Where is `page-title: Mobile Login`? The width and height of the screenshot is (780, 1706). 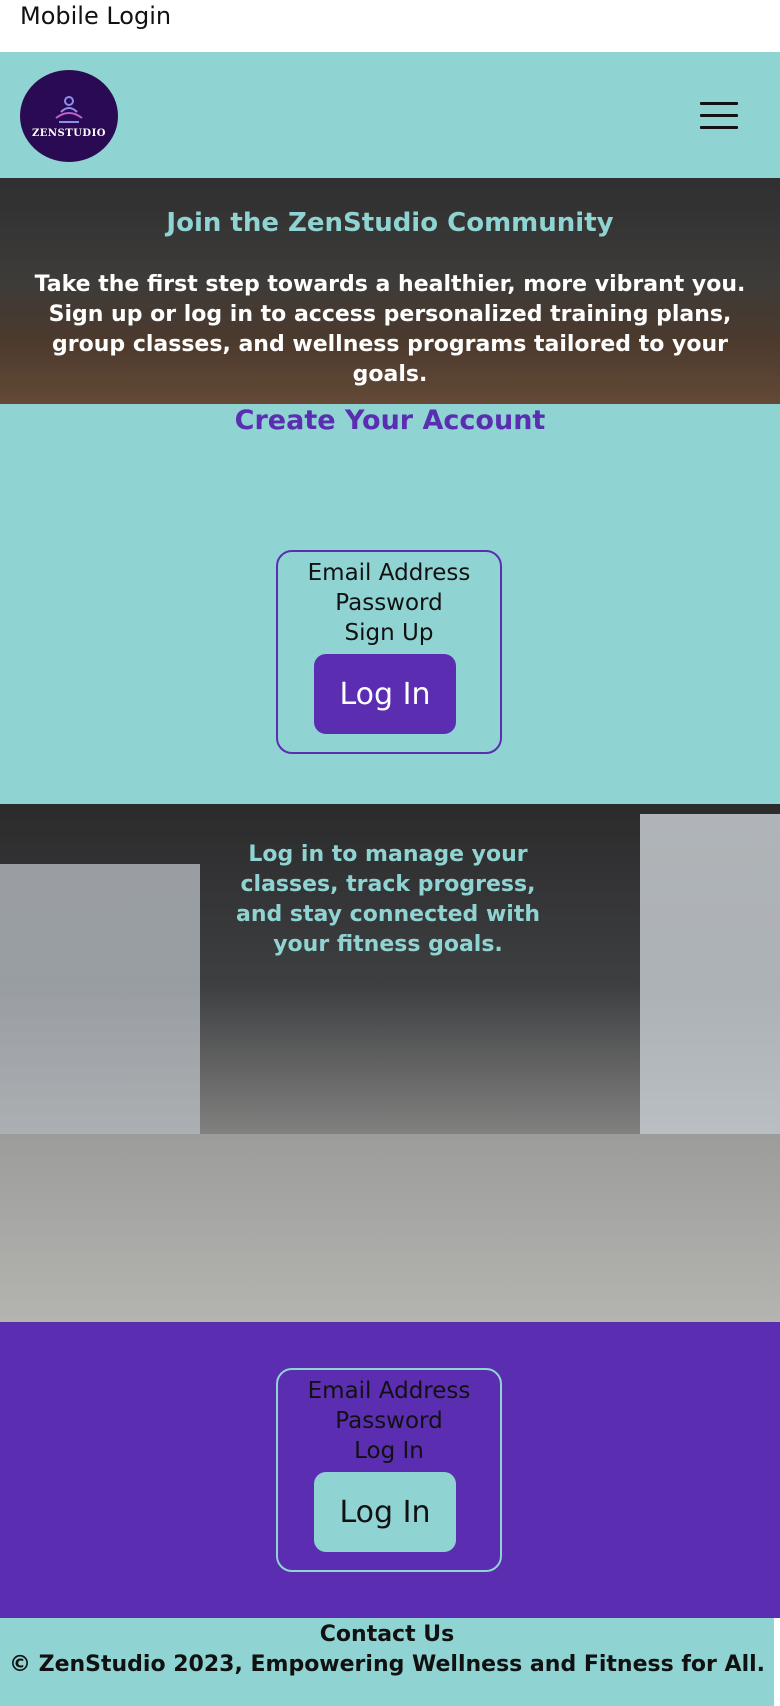 page-title: Mobile Login is located at coordinates (96, 16).